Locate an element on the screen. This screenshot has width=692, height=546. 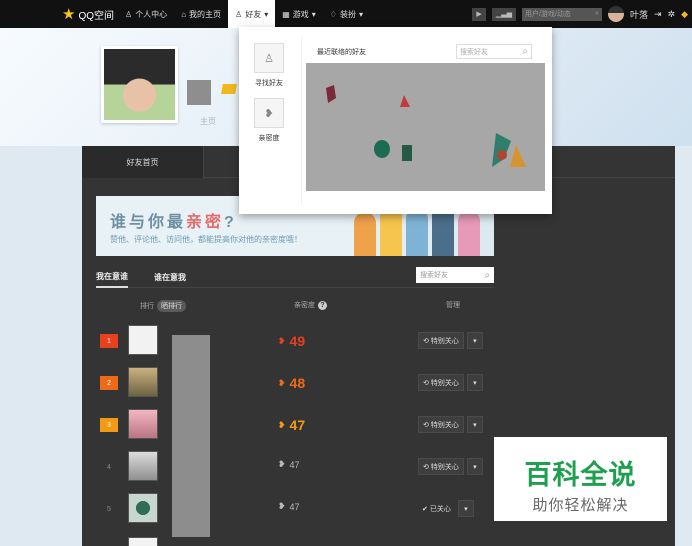
nav-friends: ♙ 好友 ▾ is located at coordinates (252, 14).